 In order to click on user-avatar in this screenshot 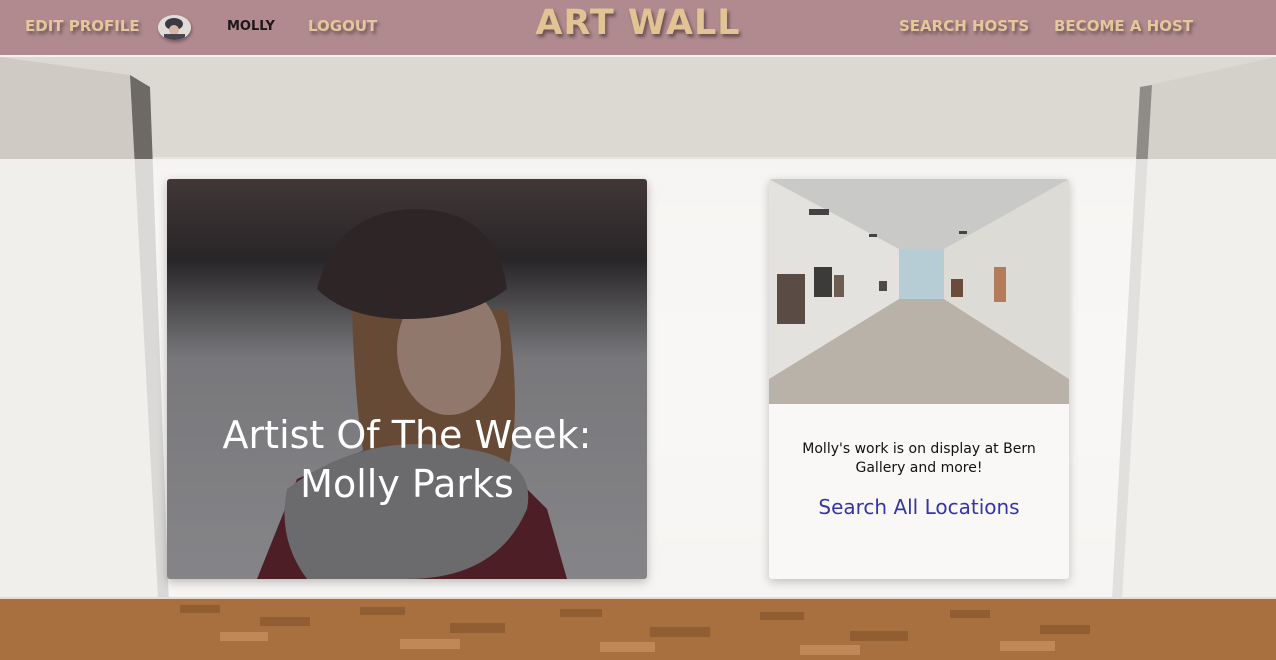, I will do `click(174, 27)`.